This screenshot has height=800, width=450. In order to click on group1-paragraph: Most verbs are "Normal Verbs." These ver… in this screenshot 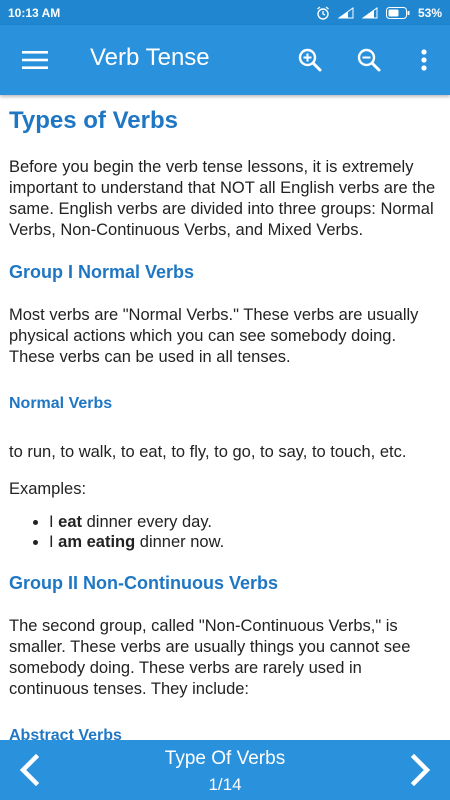, I will do `click(214, 336)`.